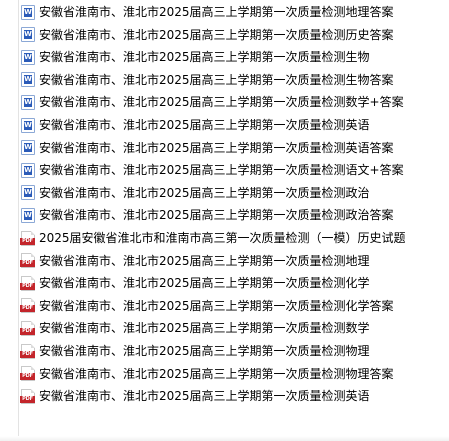 This screenshot has width=449, height=441. What do you see at coordinates (222, 238) in the screenshot?
I see `file-name: 2025届安徽省淮北市和淮南市高三第一次质量检测（一模）历史试题` at bounding box center [222, 238].